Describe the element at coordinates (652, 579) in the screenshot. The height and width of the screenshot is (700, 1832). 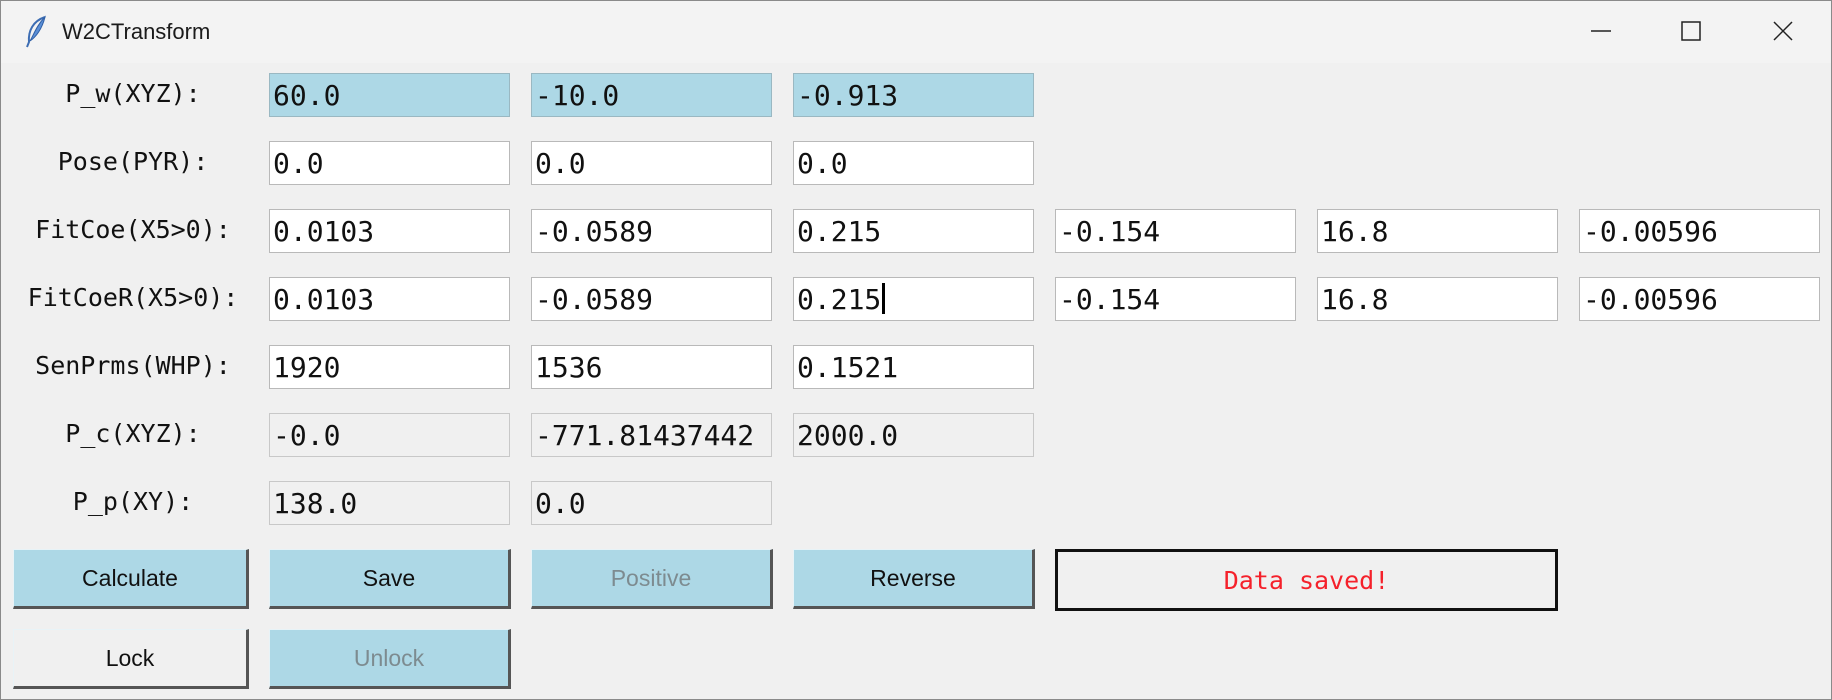
I see `positive-button: Positive` at that location.